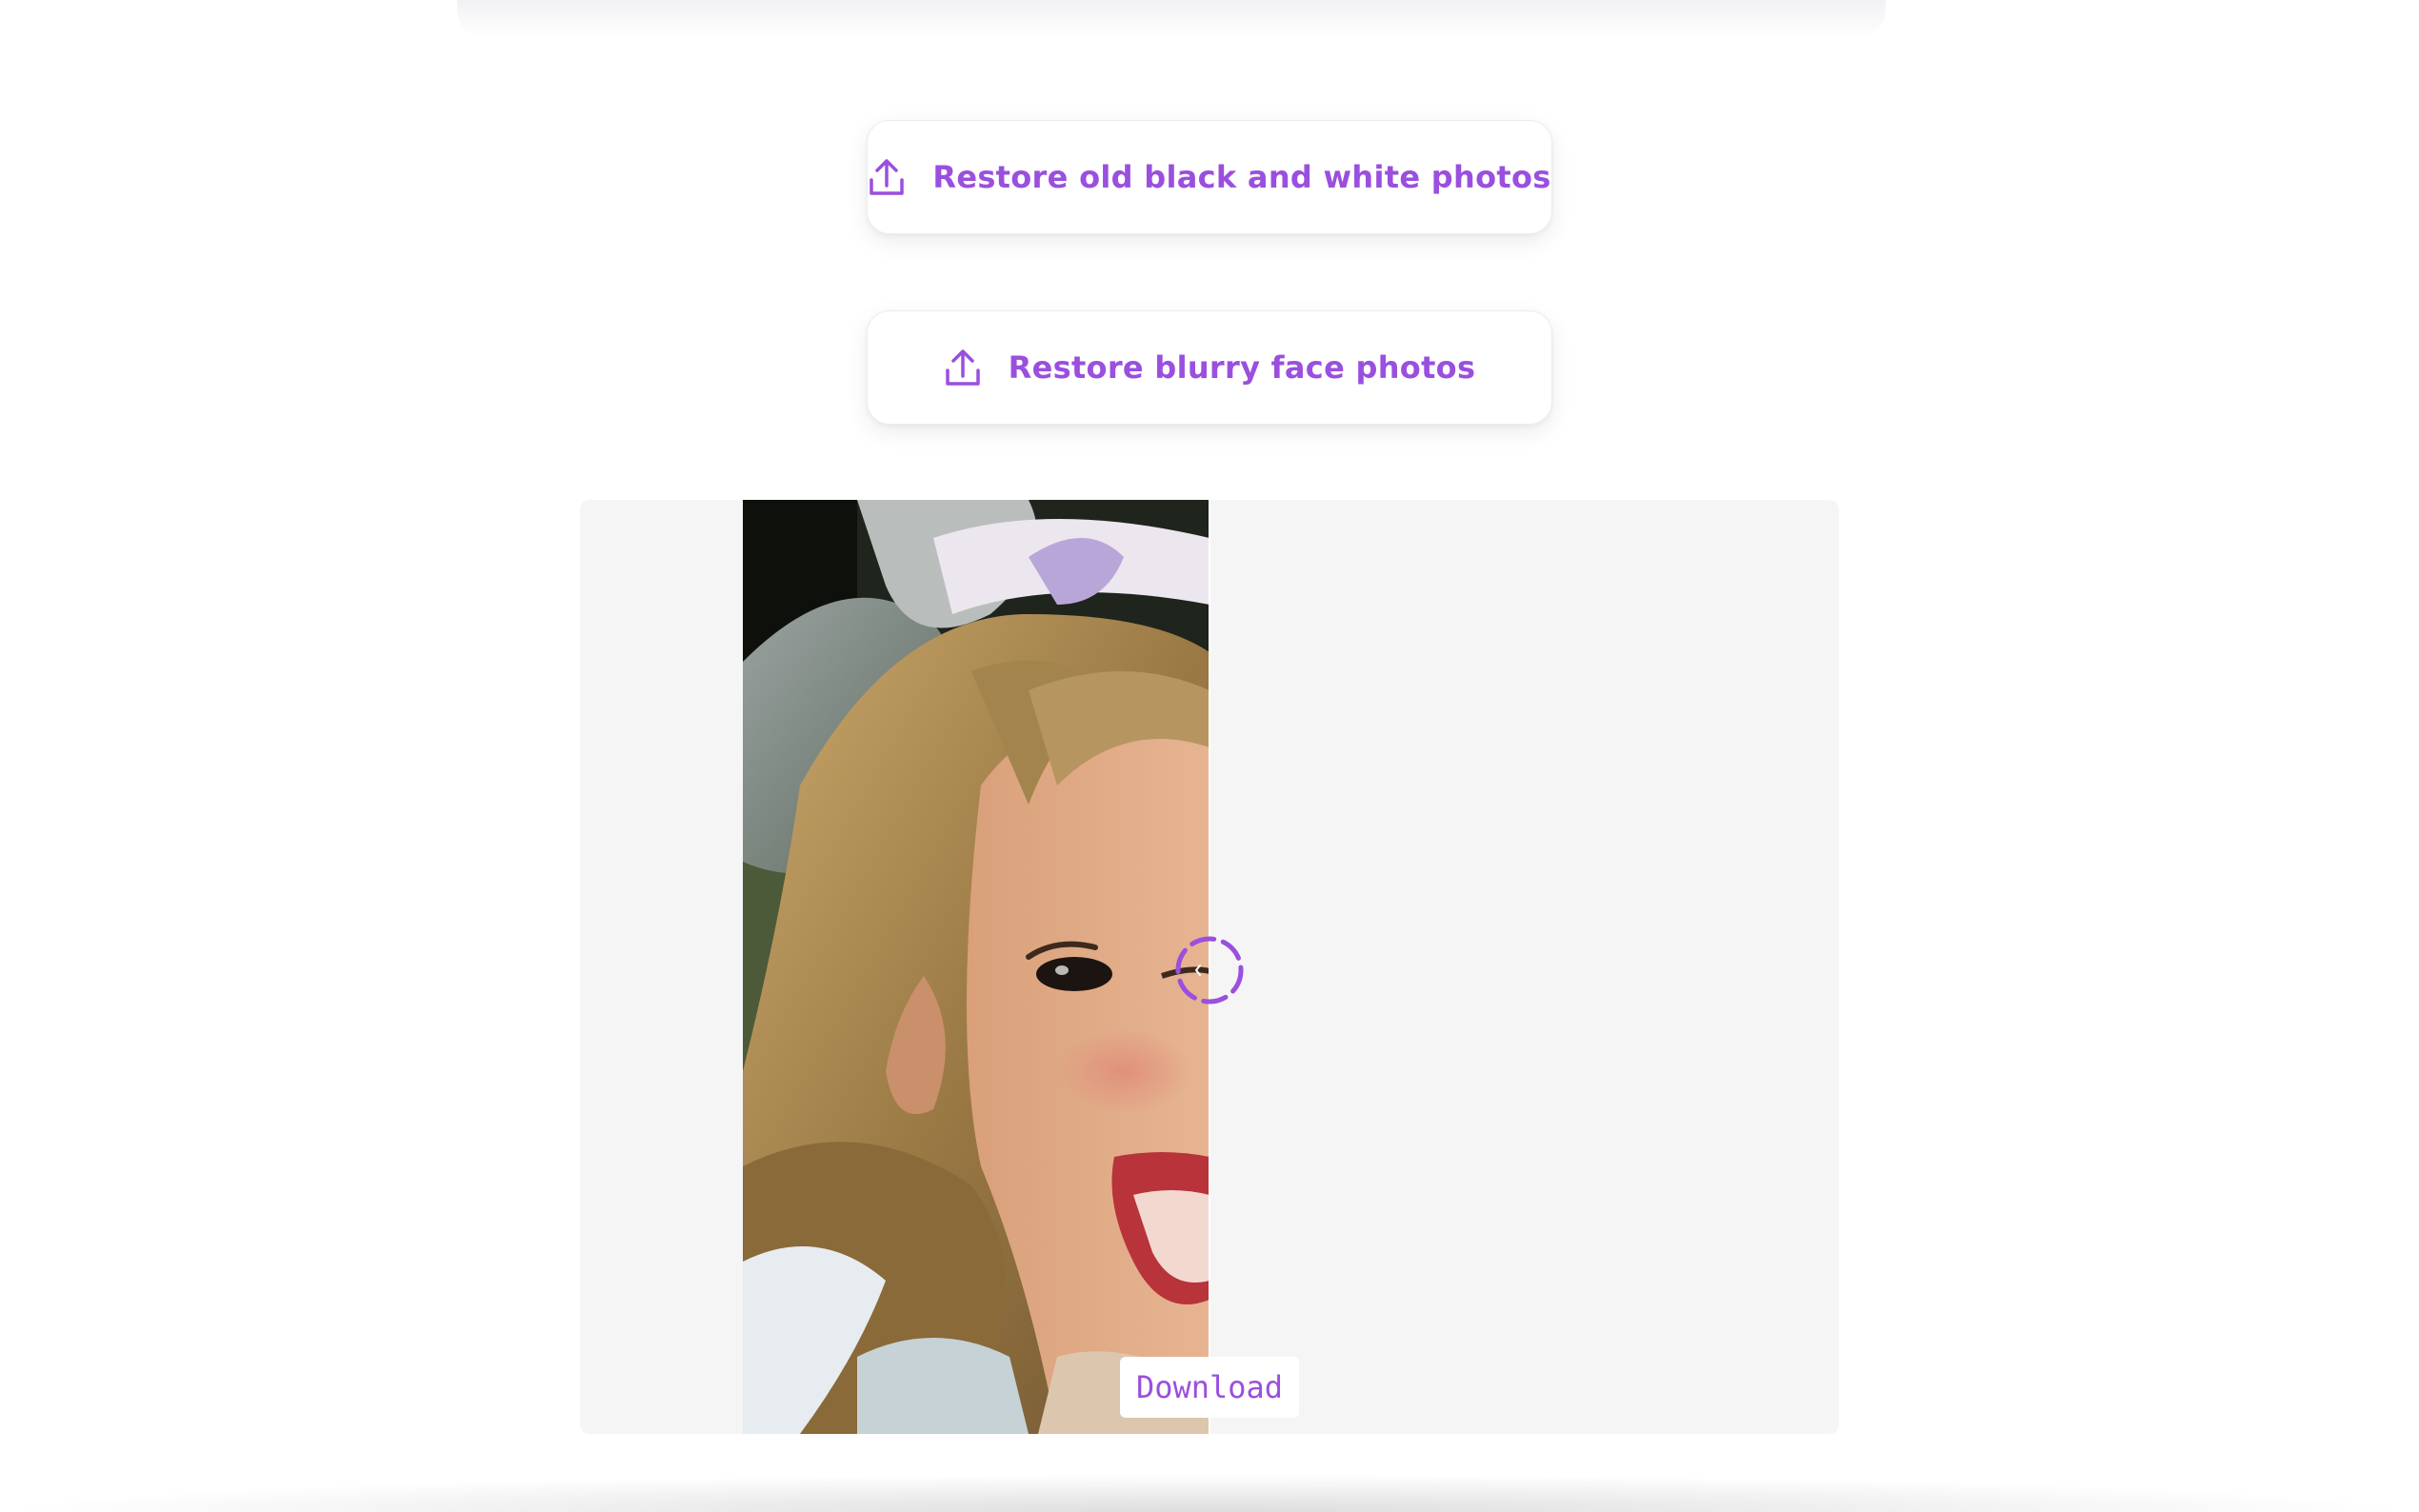 This screenshot has width=2419, height=1512. What do you see at coordinates (1209, 1493) in the screenshot?
I see `bottom-shadow-decoration` at bounding box center [1209, 1493].